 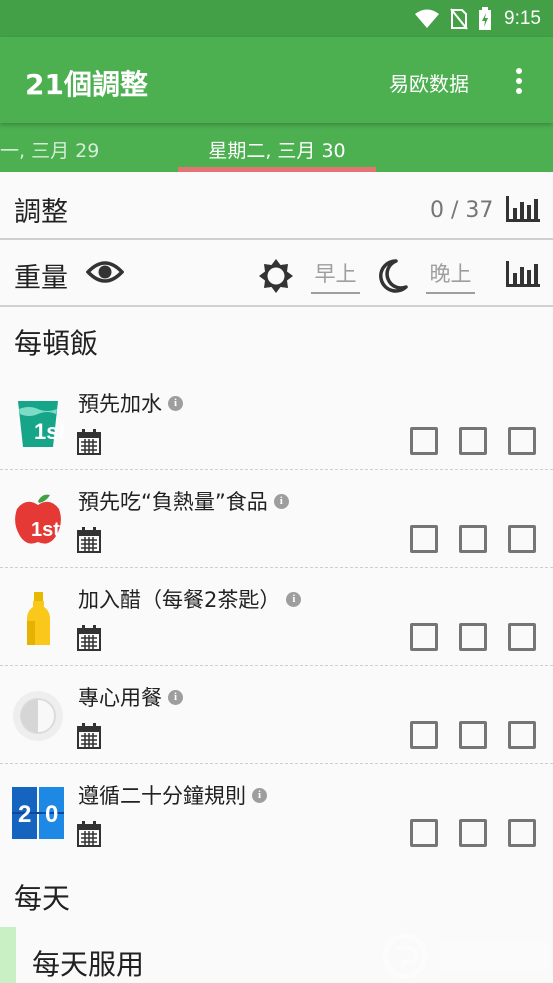 What do you see at coordinates (41, 278) in the screenshot?
I see `weight-label: 重量` at bounding box center [41, 278].